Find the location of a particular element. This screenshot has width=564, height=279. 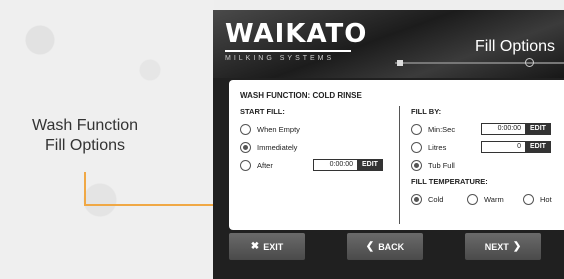

back-label: BACK is located at coordinates (391, 246).